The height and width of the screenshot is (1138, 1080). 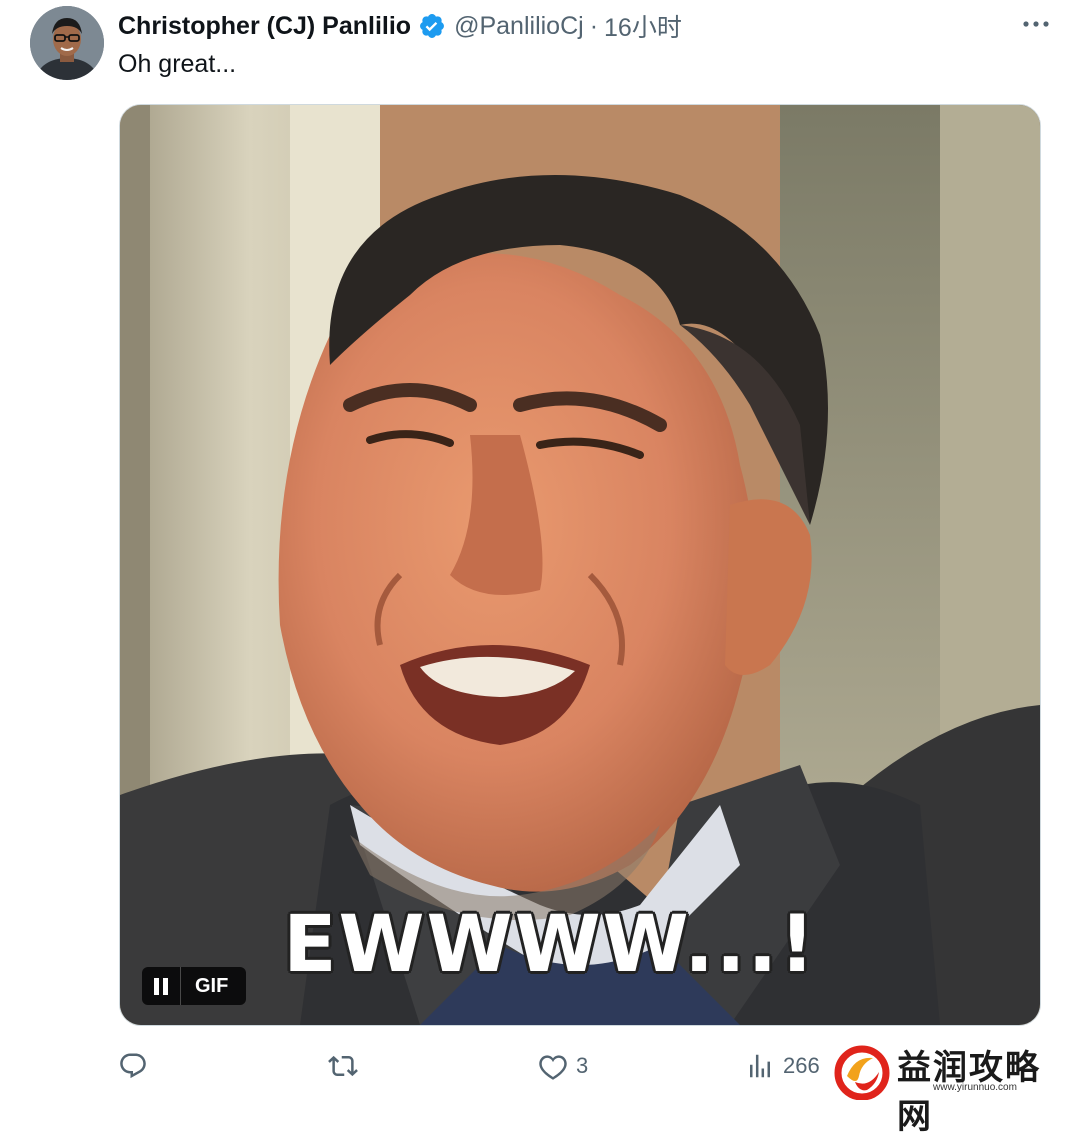 What do you see at coordinates (264, 26) in the screenshot?
I see `display-name: Christopher (CJ) Panlilio` at bounding box center [264, 26].